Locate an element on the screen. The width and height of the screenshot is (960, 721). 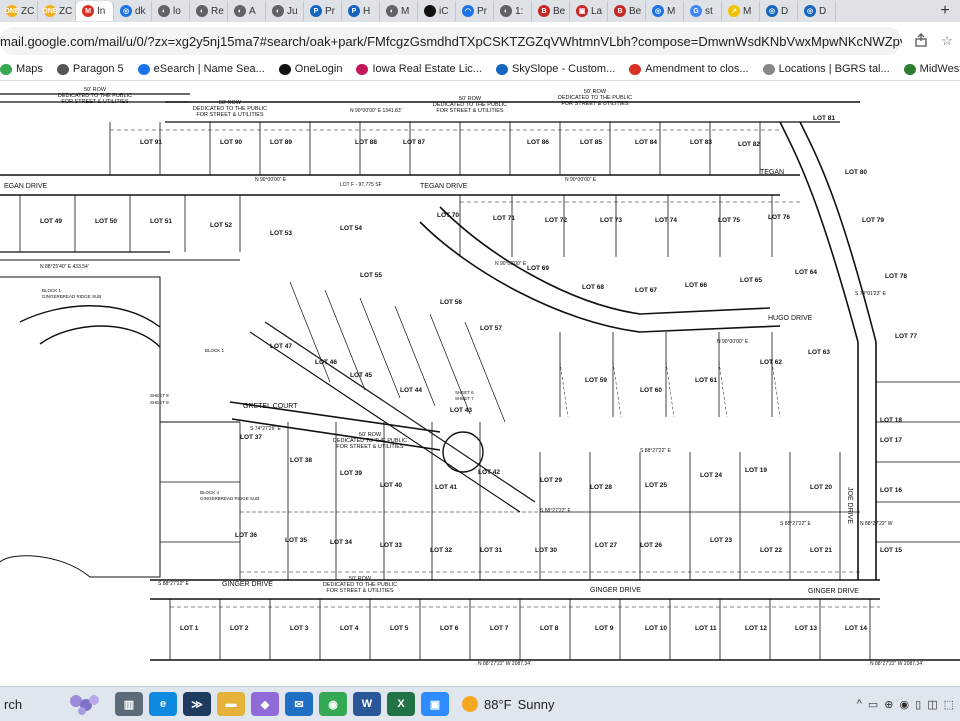
browser-tab: ◠ Pr is located at coordinates (475, 11).